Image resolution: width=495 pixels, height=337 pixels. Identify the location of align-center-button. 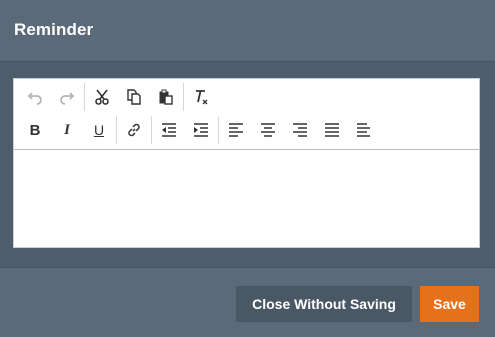
(268, 130).